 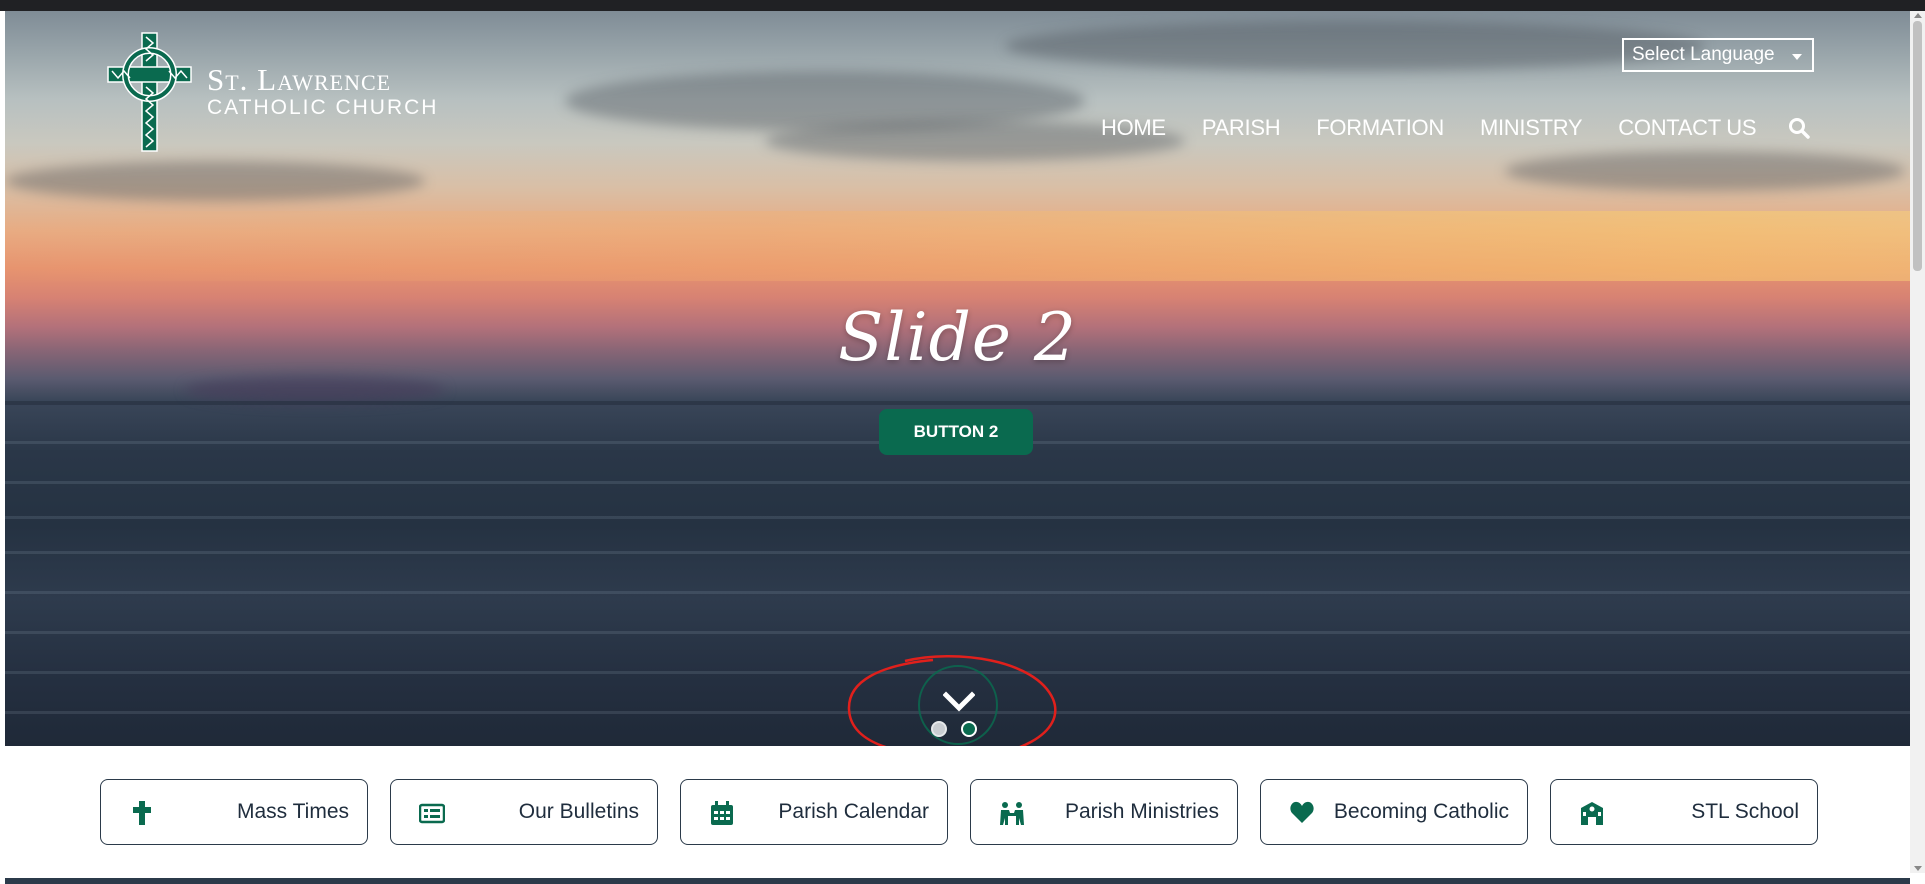 What do you see at coordinates (1799, 128) in the screenshot?
I see `search-icon` at bounding box center [1799, 128].